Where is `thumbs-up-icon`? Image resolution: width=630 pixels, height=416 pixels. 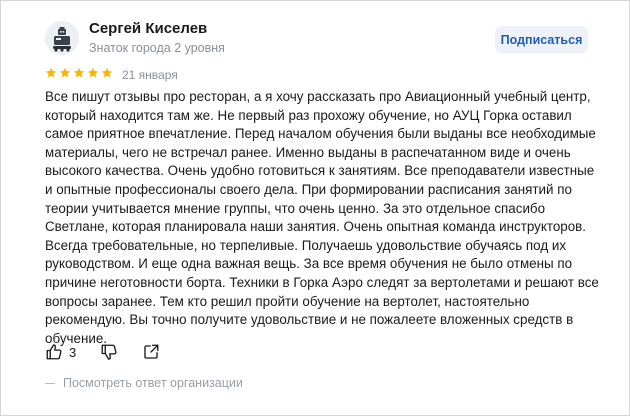 thumbs-up-icon is located at coordinates (54, 352).